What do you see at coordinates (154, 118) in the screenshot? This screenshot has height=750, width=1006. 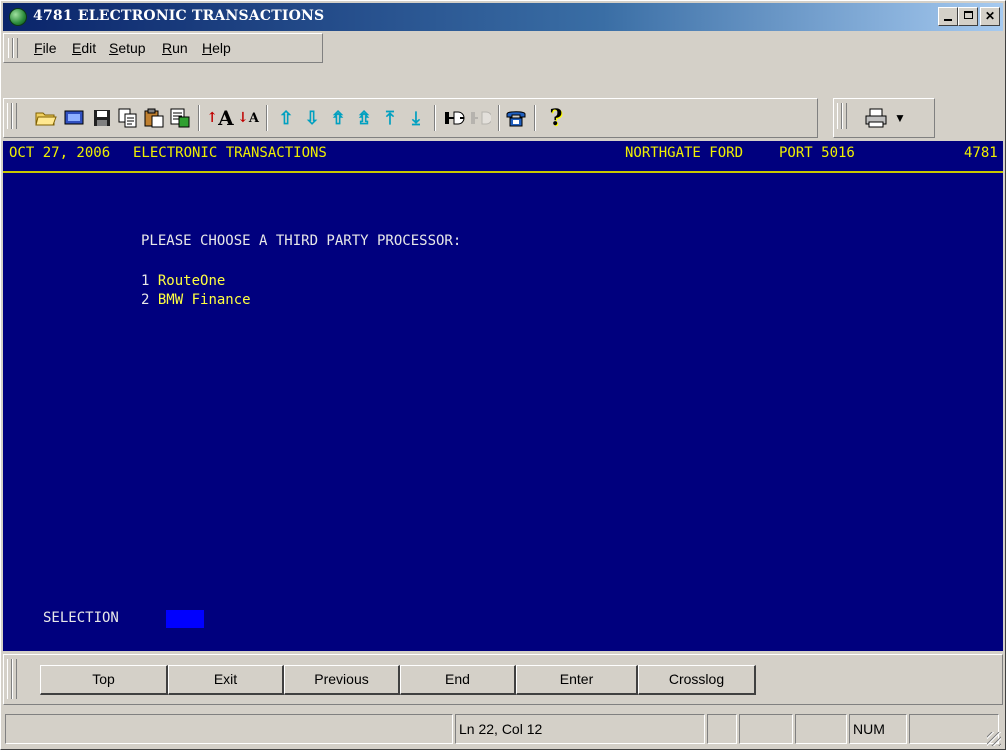 I see `paste-icon` at bounding box center [154, 118].